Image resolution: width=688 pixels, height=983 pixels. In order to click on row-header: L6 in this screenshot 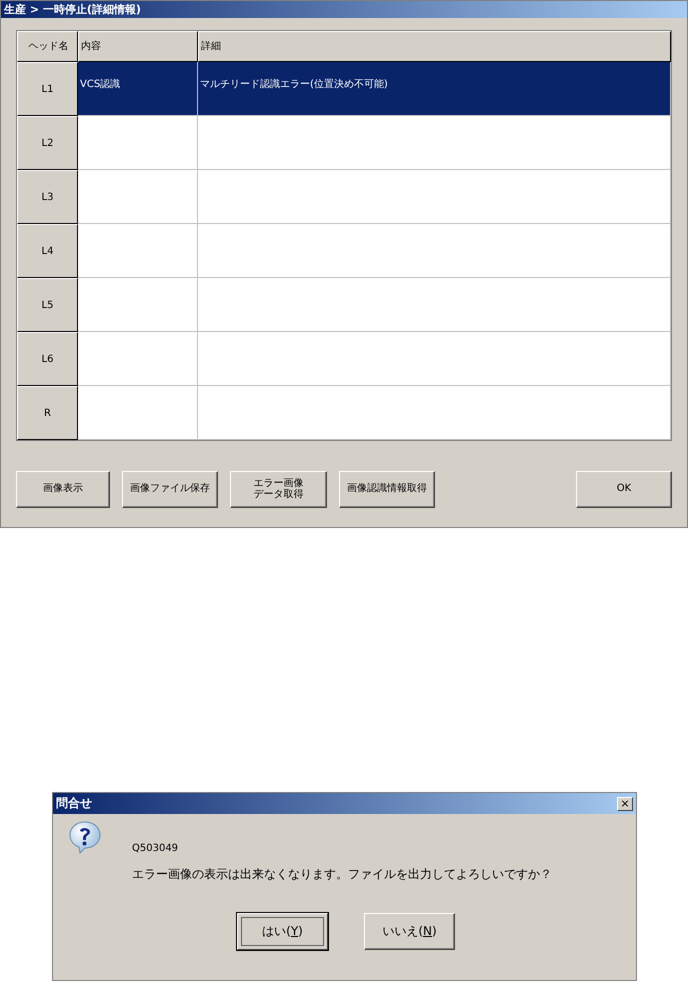, I will do `click(47, 359)`.